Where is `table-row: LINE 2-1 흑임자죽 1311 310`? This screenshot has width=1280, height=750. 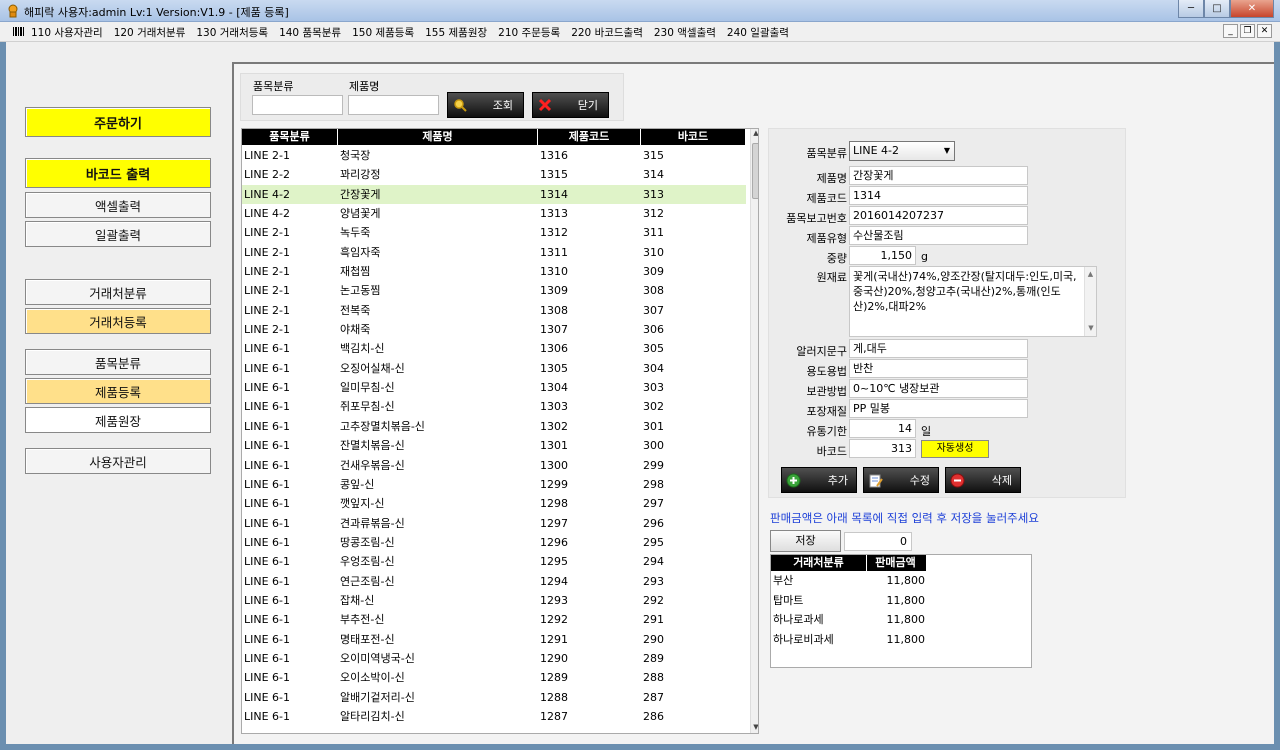
table-row: LINE 2-1 흑임자죽 1311 310 is located at coordinates (494, 252).